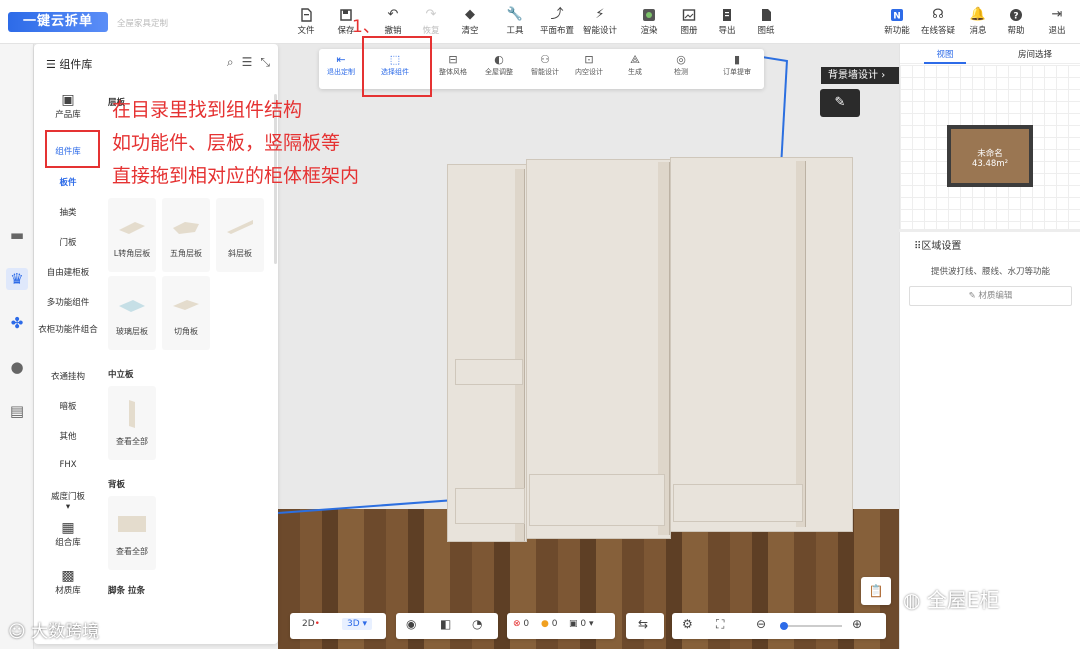 This screenshot has height=649, width=1080. I want to click on category-other: 其他, so click(68, 436).